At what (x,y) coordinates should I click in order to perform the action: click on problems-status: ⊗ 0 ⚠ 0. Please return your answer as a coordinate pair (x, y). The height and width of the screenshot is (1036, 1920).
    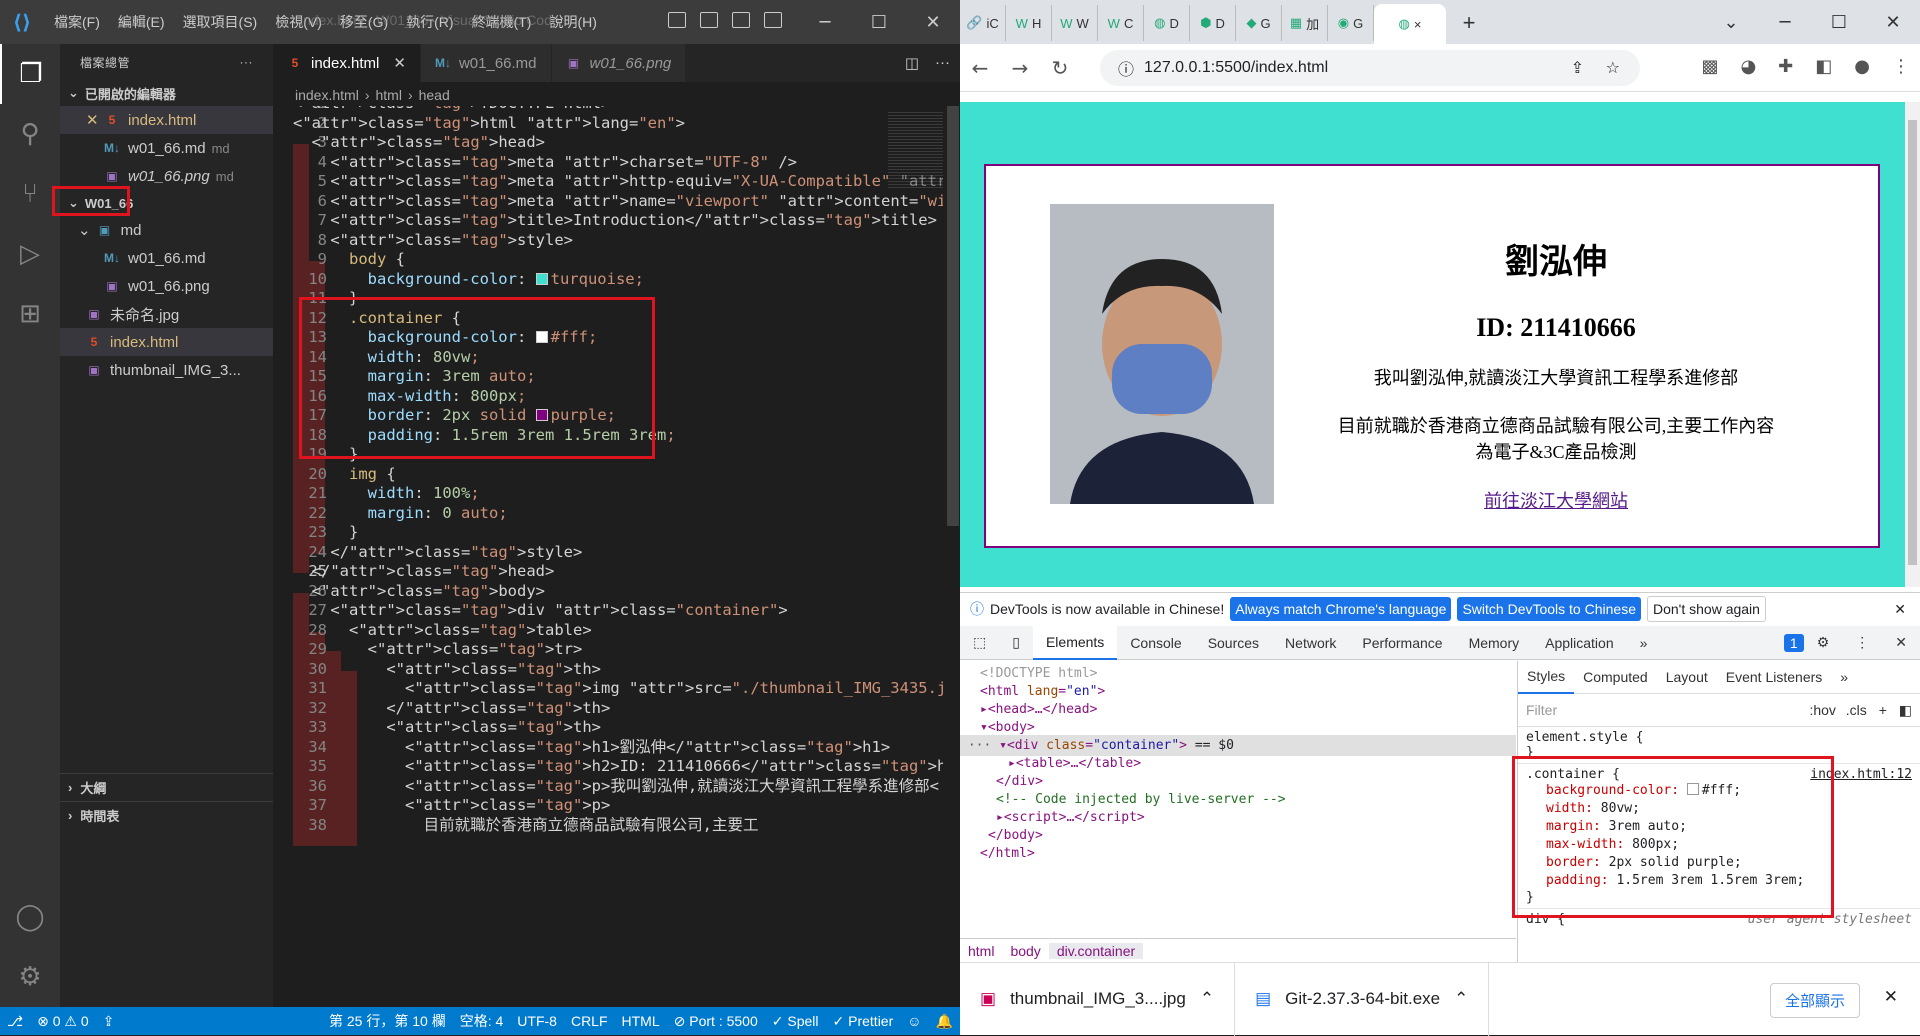
    Looking at the image, I should click on (63, 1021).